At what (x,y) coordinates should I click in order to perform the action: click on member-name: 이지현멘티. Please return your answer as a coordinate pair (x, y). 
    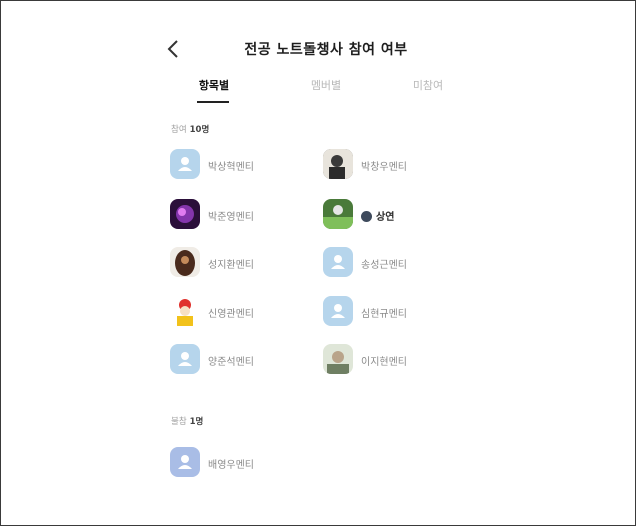
    Looking at the image, I should click on (384, 362).